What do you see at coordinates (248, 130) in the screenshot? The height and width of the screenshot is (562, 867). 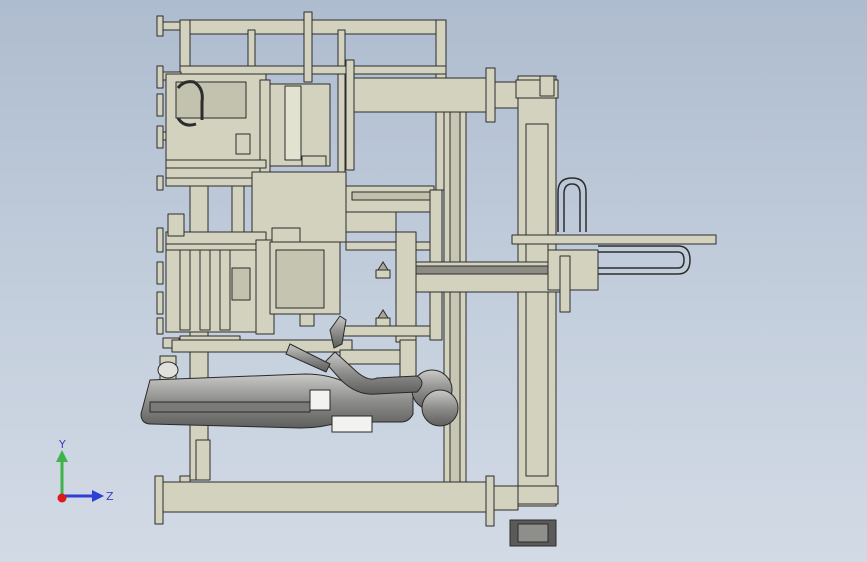 I see `upper-module` at bounding box center [248, 130].